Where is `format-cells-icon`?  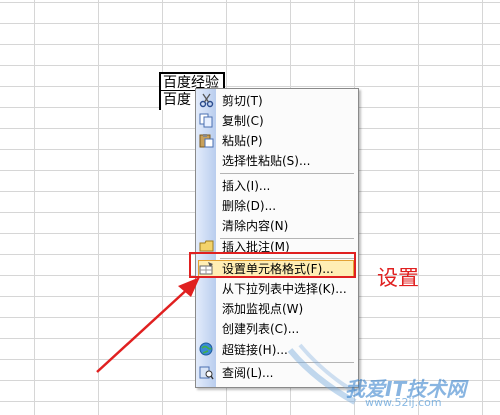
format-cells-icon is located at coordinates (206, 268).